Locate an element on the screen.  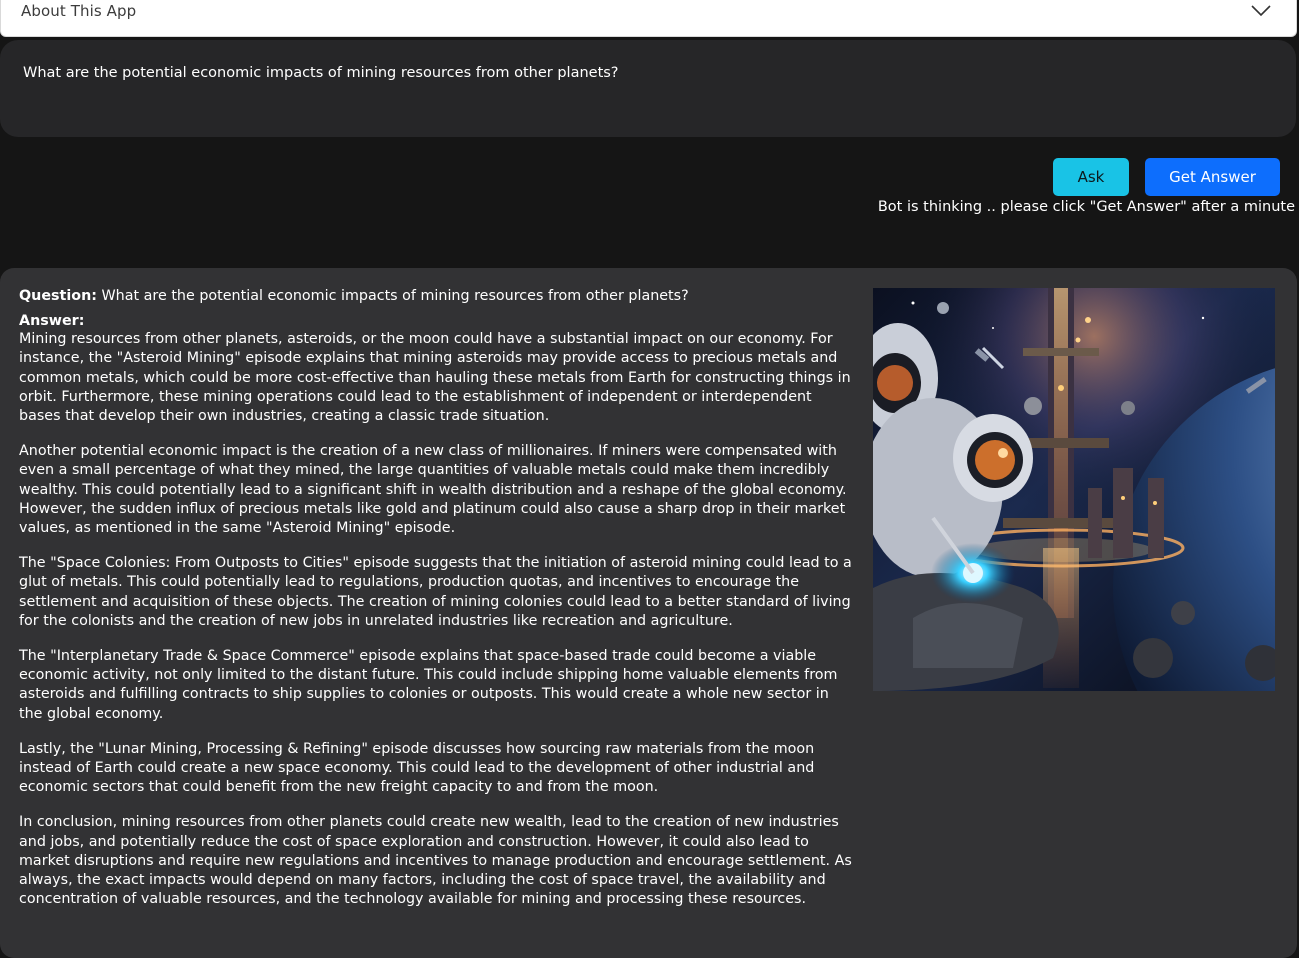
space-mining-illustration is located at coordinates (1074, 489).